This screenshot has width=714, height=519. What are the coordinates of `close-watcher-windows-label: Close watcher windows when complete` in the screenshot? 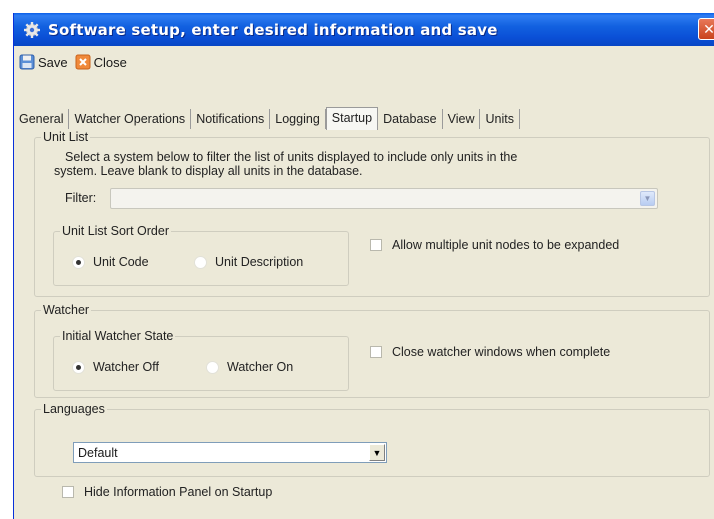 It's located at (501, 352).